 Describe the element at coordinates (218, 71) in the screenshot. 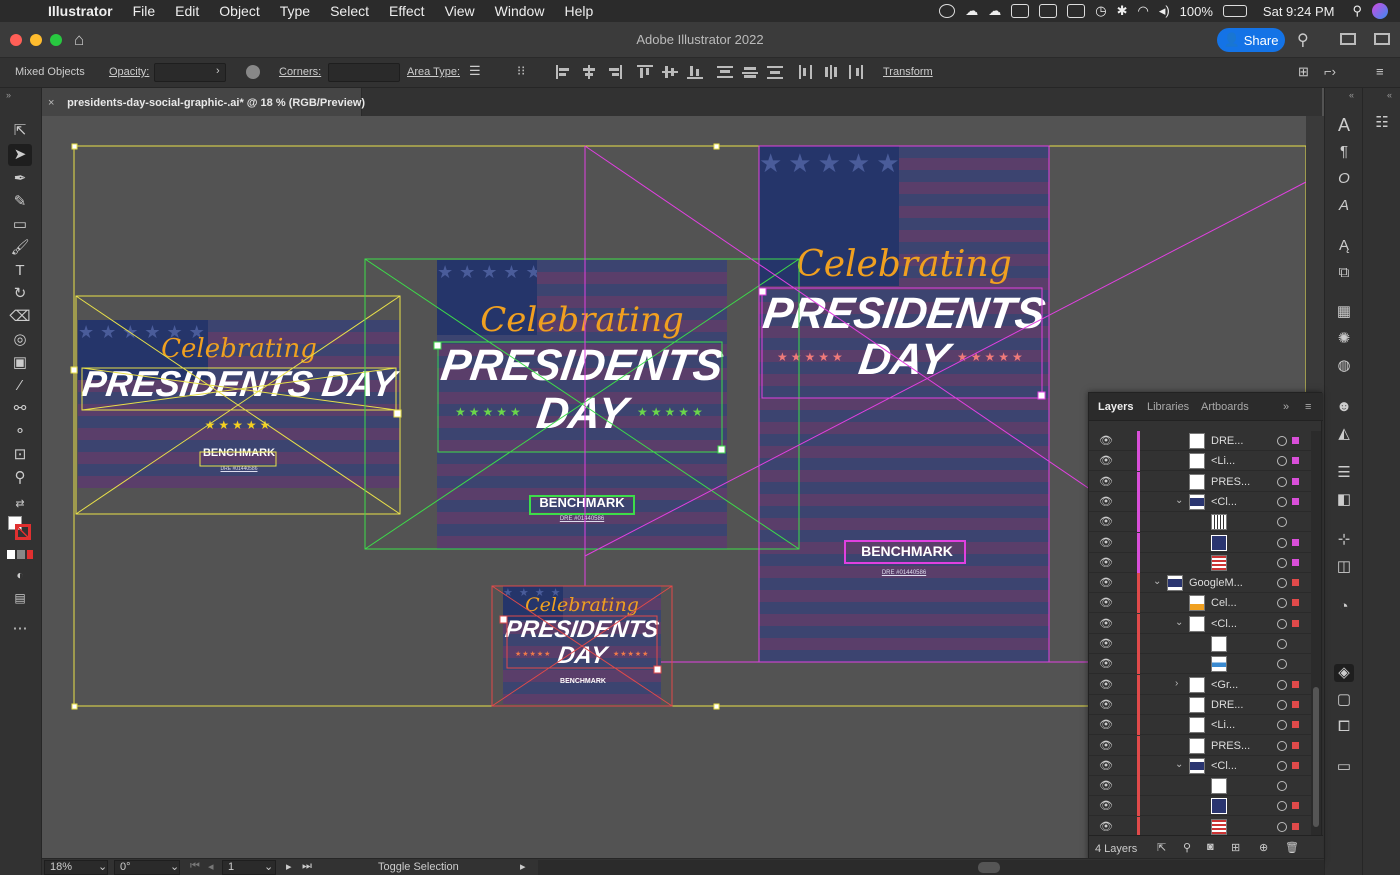

I see `opacity-arrow-icon: ›` at that location.